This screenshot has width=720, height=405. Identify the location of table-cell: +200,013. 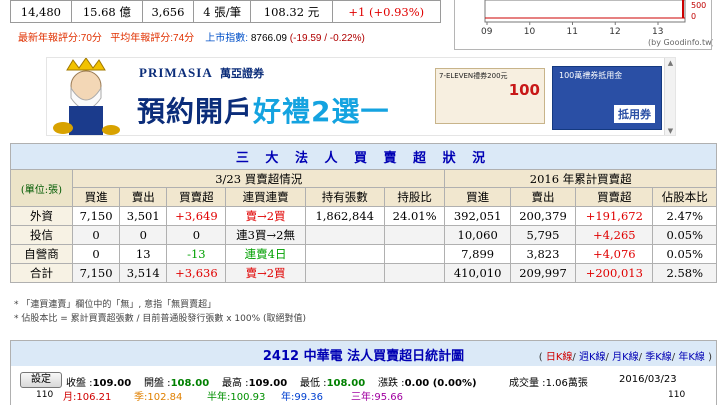
(614, 273).